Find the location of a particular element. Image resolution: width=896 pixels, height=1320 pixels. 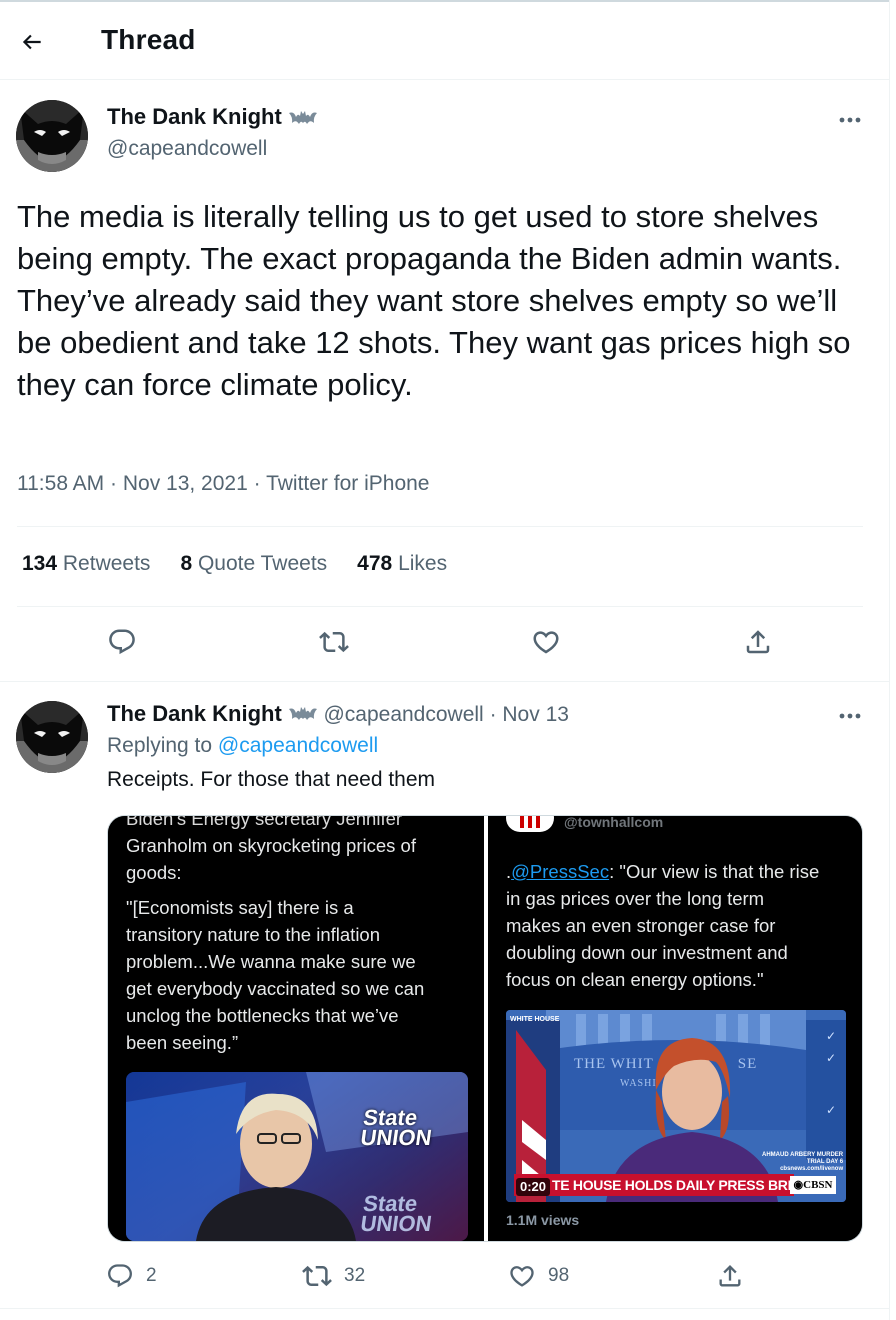

retweet-icon is located at coordinates (317, 1276).